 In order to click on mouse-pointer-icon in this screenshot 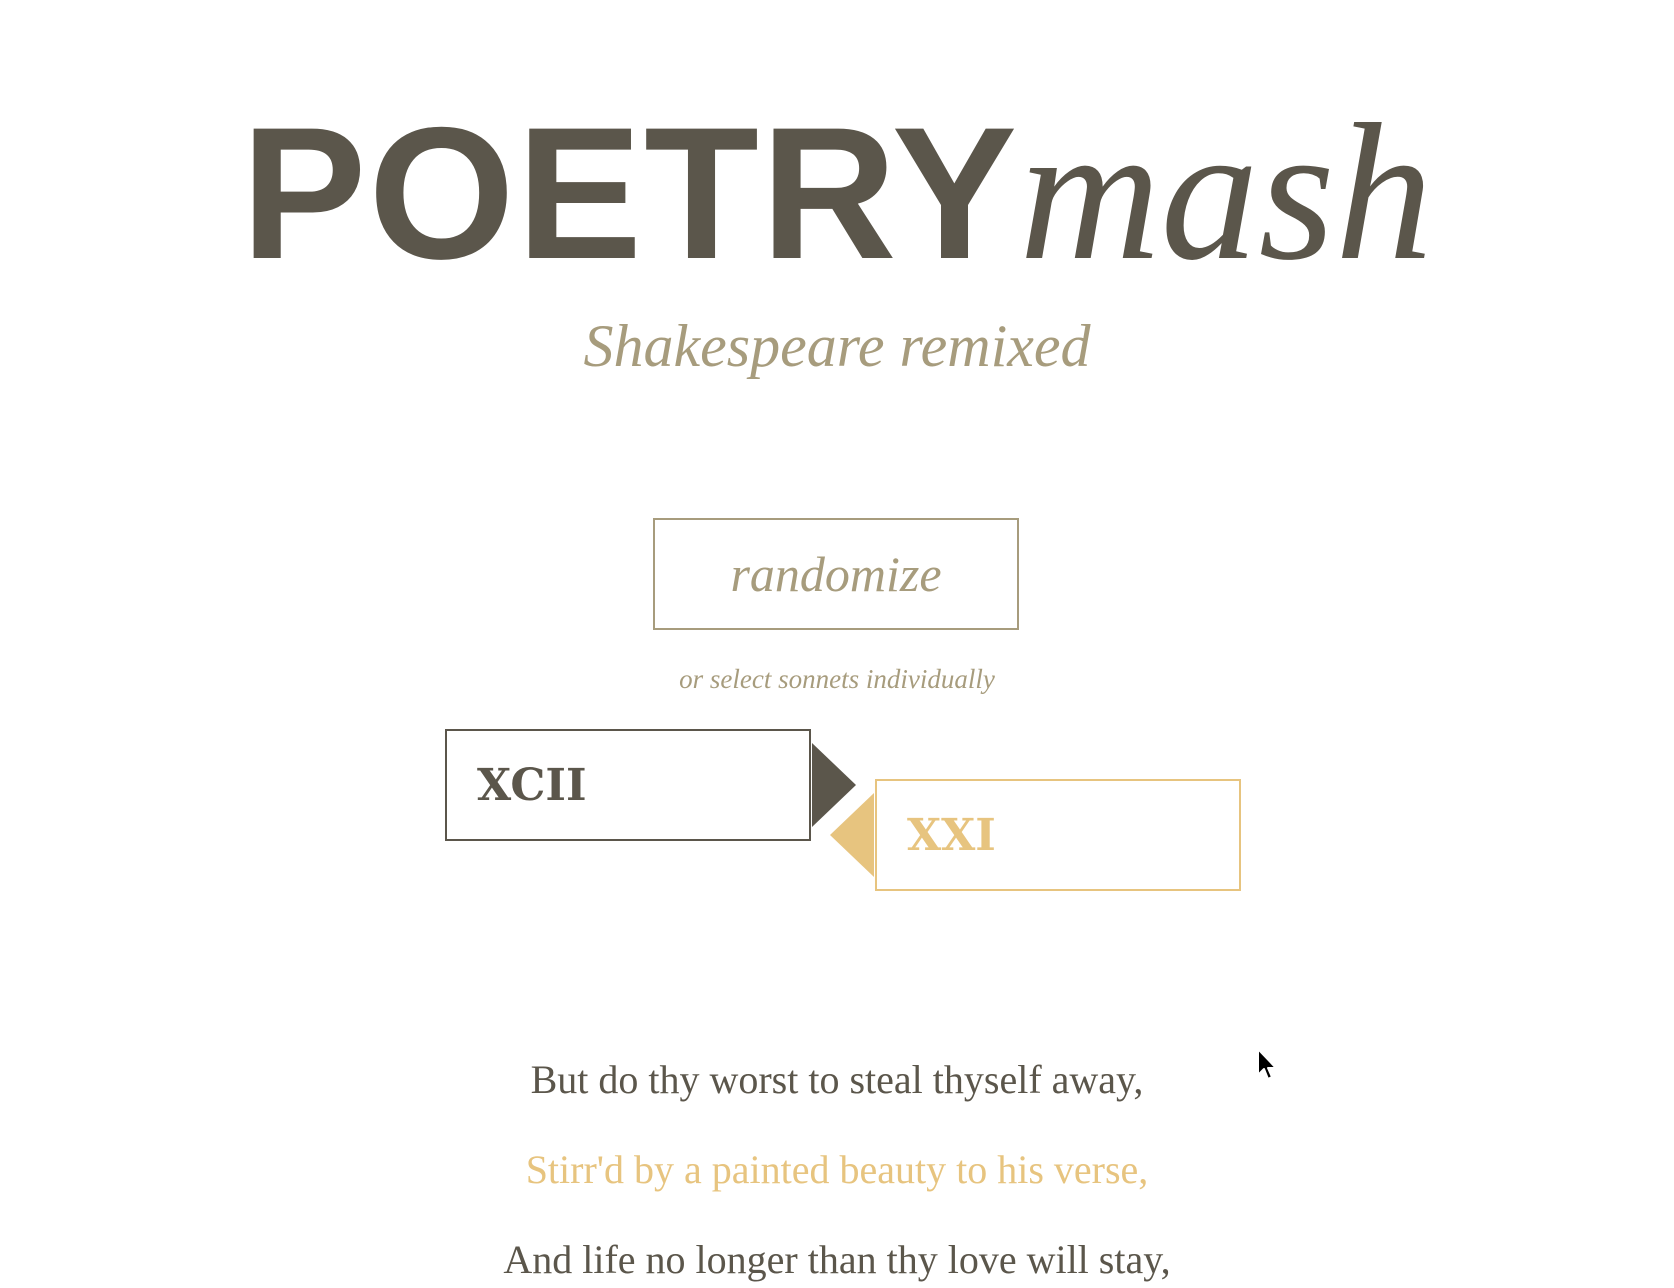, I will do `click(1267, 1064)`.